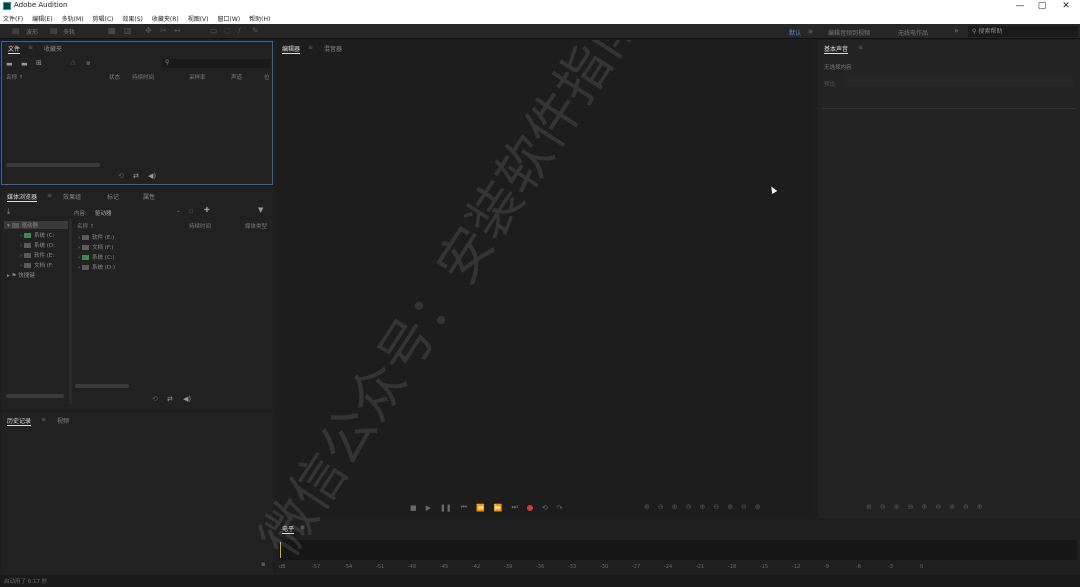 This screenshot has width=1080, height=587. Describe the element at coordinates (22, 197) in the screenshot. I see `tab-media-browser: 媒体浏览器` at that location.